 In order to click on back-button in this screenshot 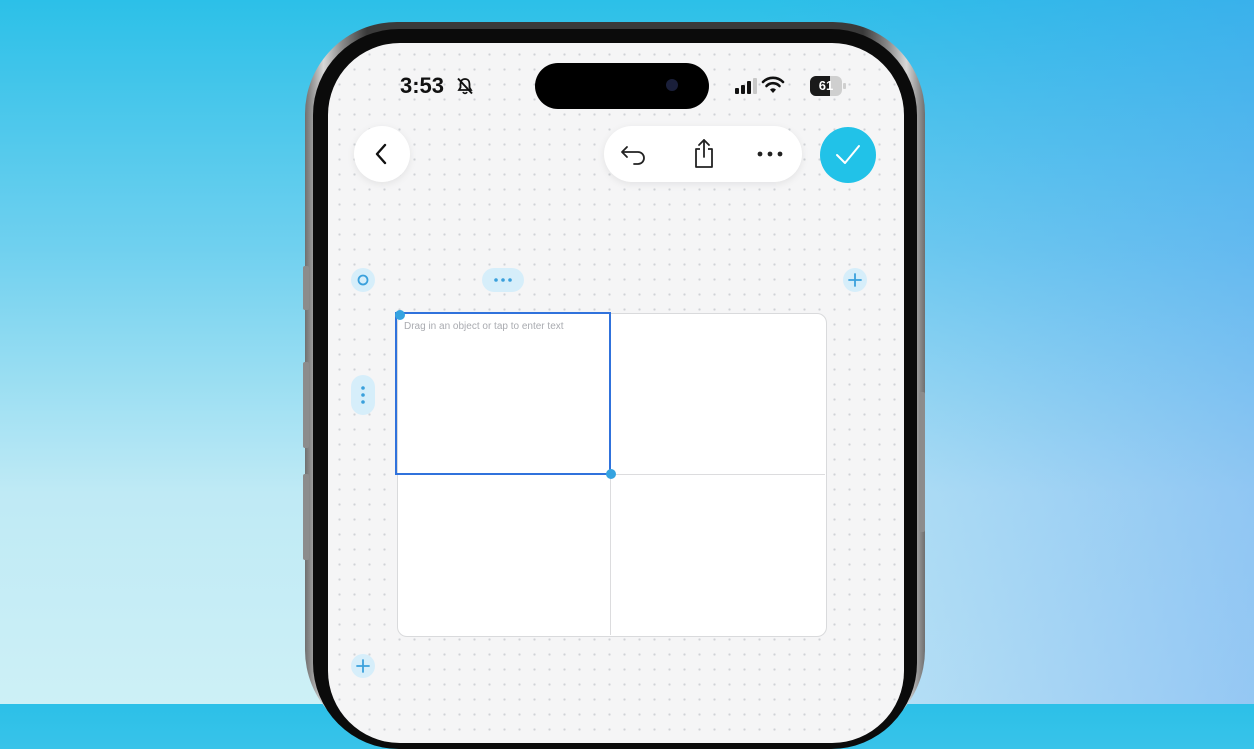, I will do `click(382, 154)`.